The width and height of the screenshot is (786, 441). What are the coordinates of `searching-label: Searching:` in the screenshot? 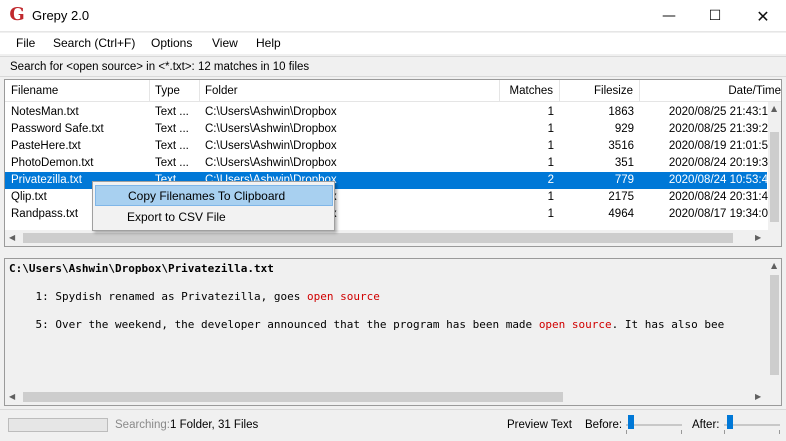 It's located at (142, 425).